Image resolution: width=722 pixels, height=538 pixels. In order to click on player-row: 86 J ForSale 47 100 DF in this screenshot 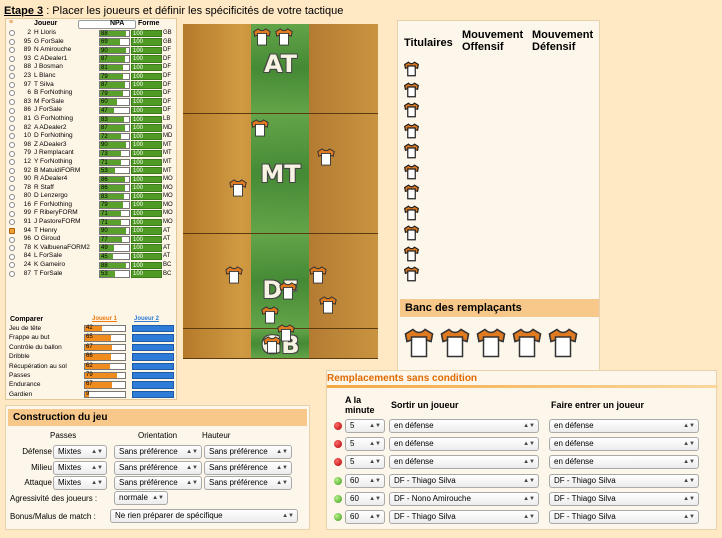, I will do `click(91, 110)`.